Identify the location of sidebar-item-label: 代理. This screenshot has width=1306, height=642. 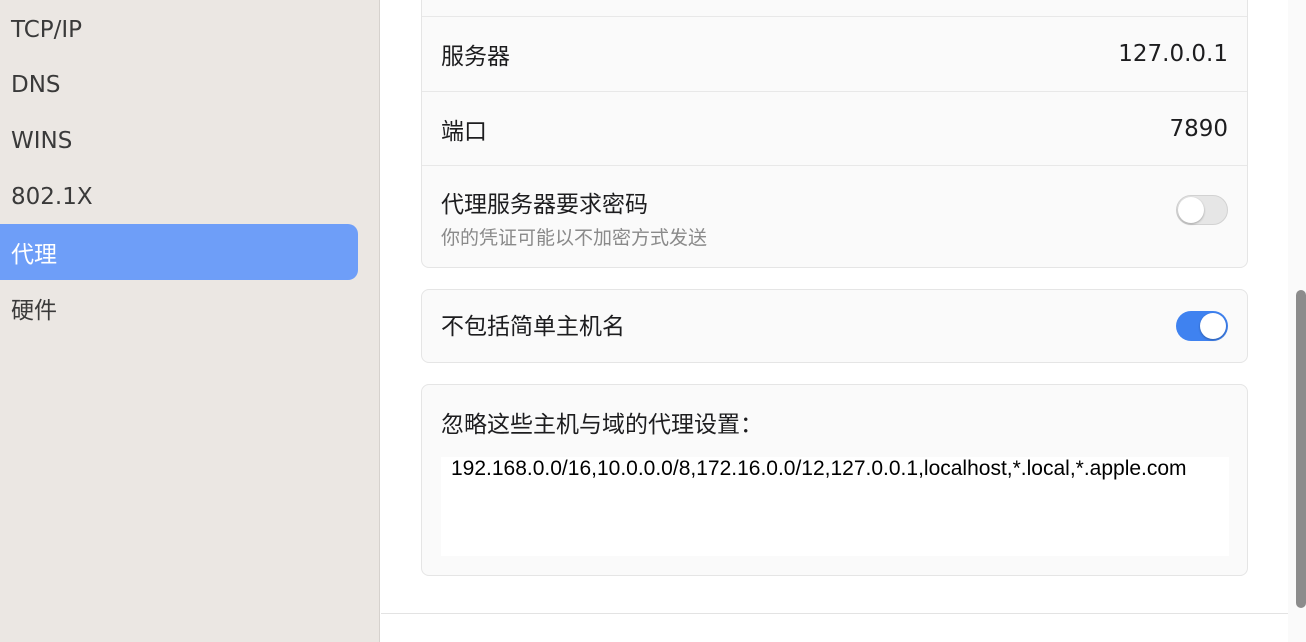
(34, 255).